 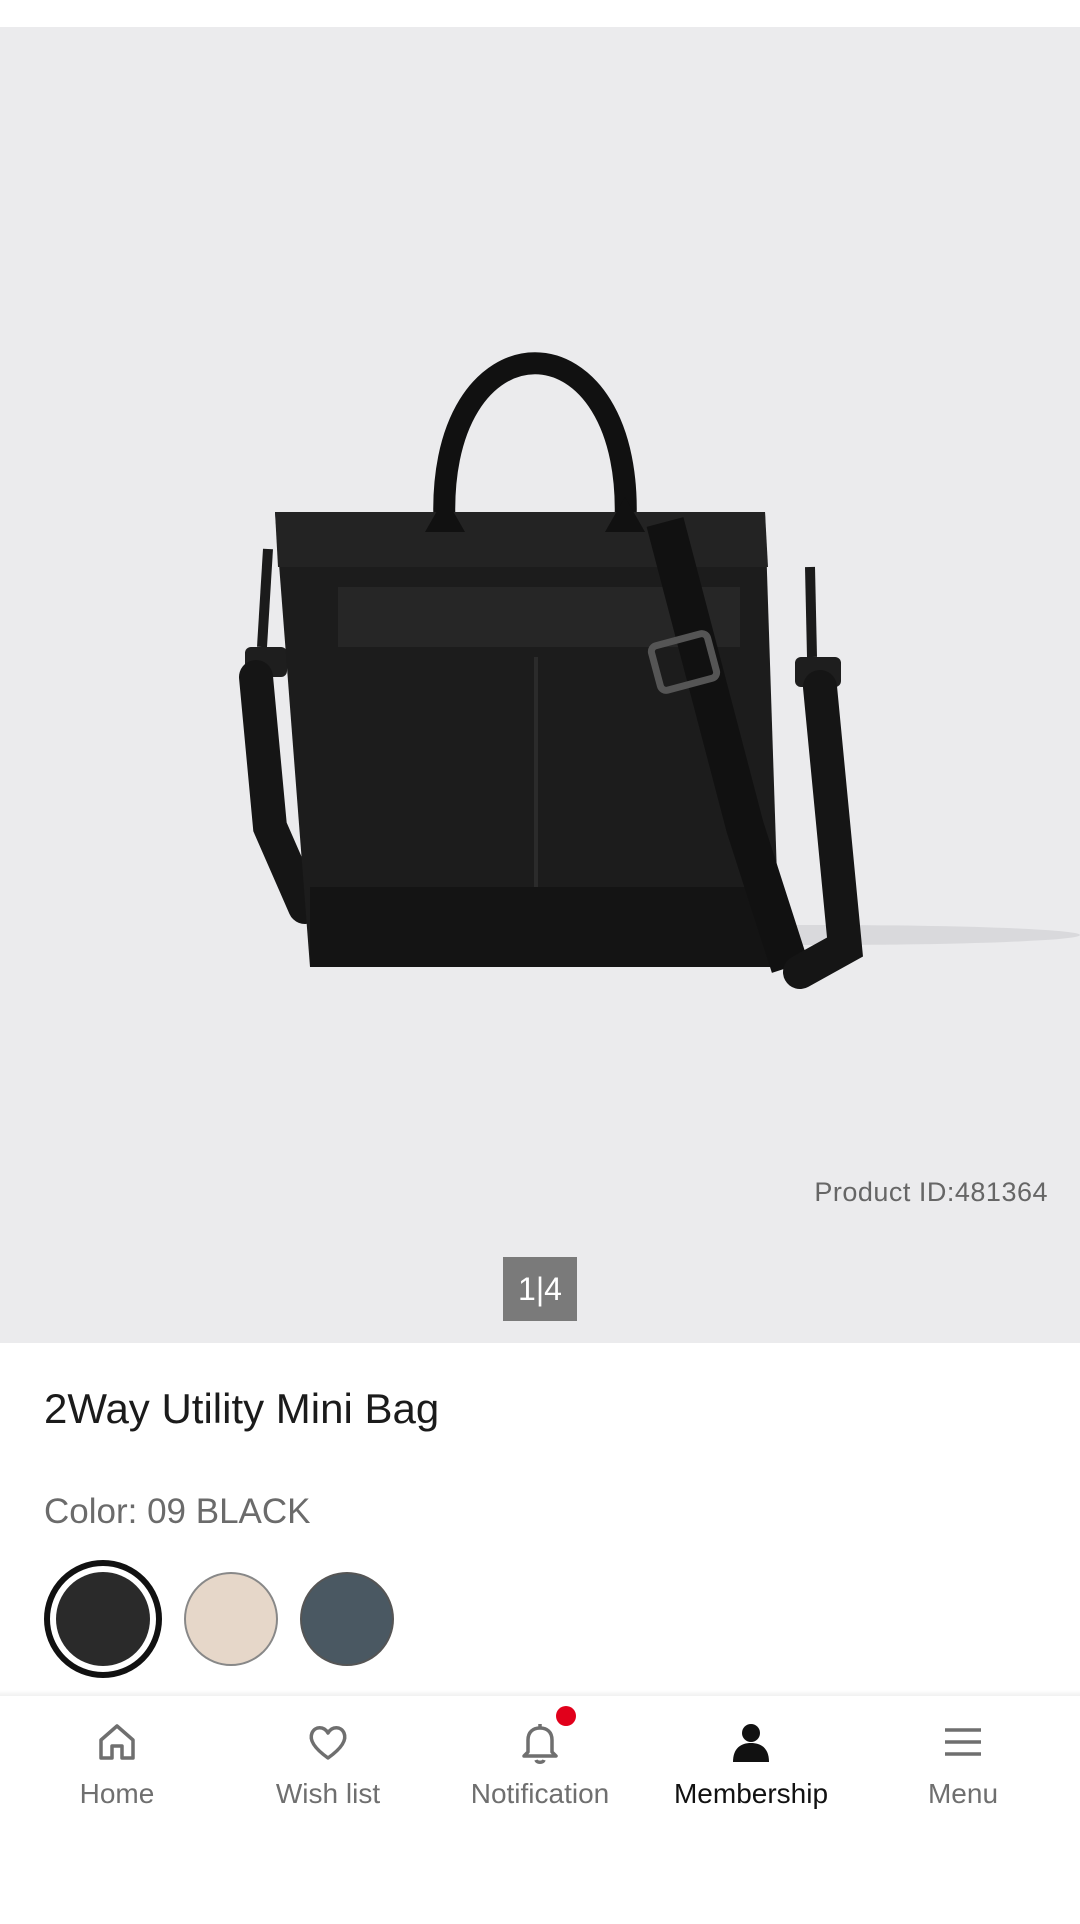 I want to click on color-label: Color: 09 BLACK, so click(x=177, y=1511).